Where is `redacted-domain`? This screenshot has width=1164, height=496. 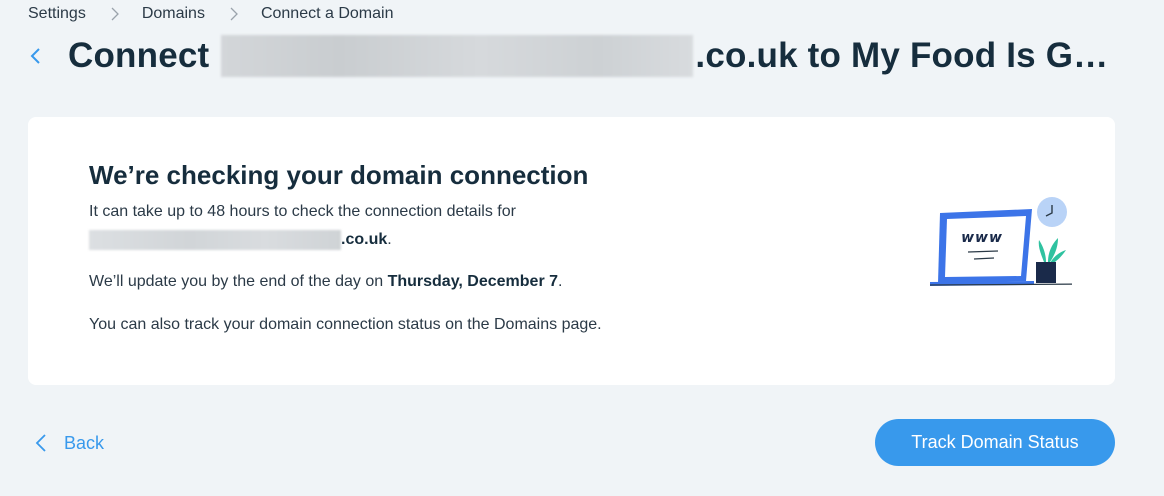 redacted-domain is located at coordinates (215, 240).